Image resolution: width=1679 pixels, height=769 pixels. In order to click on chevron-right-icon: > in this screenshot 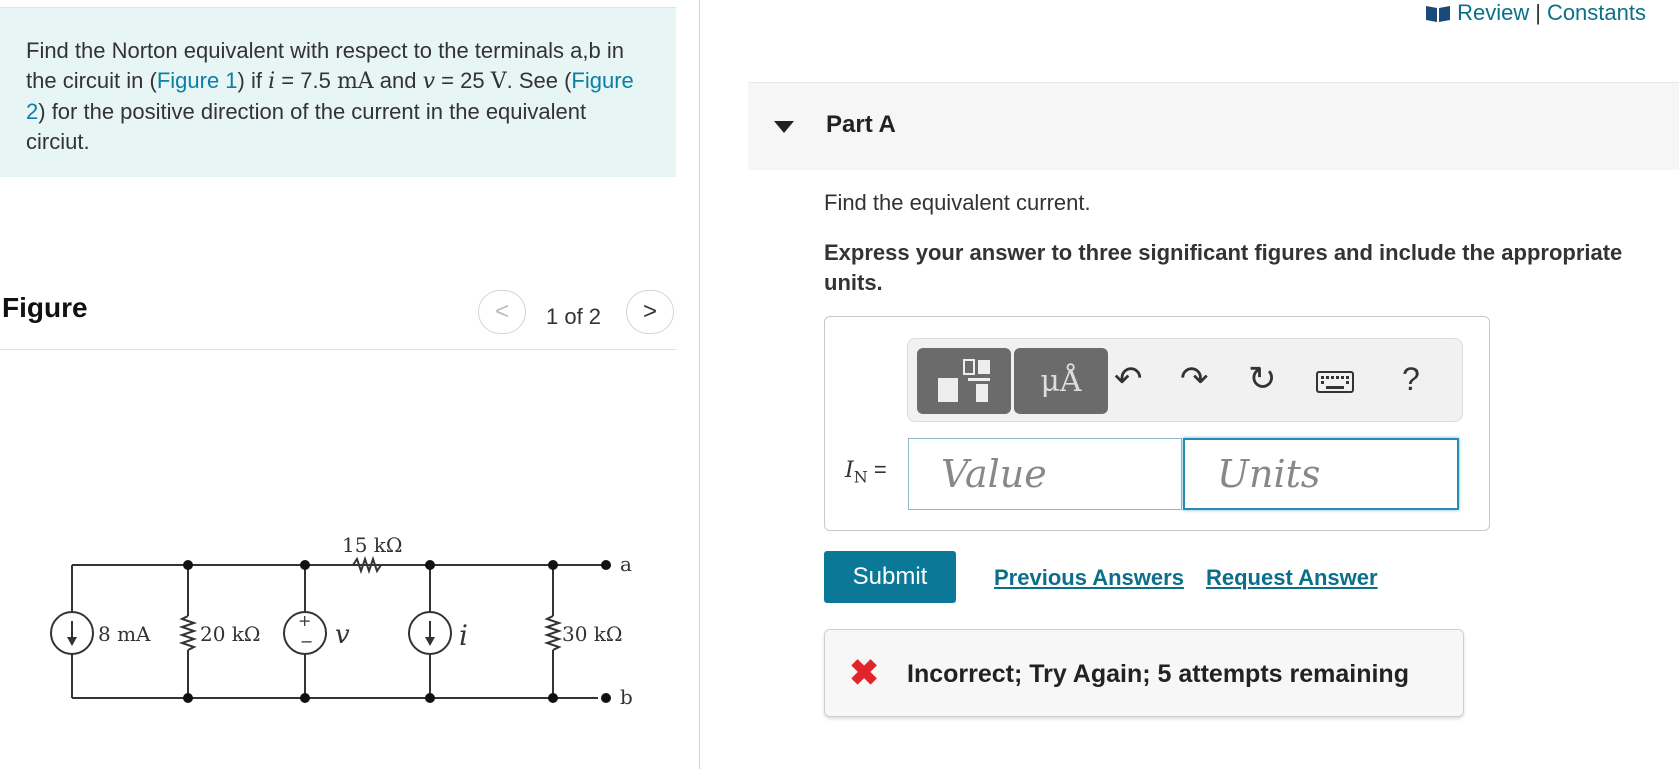, I will do `click(649, 311)`.